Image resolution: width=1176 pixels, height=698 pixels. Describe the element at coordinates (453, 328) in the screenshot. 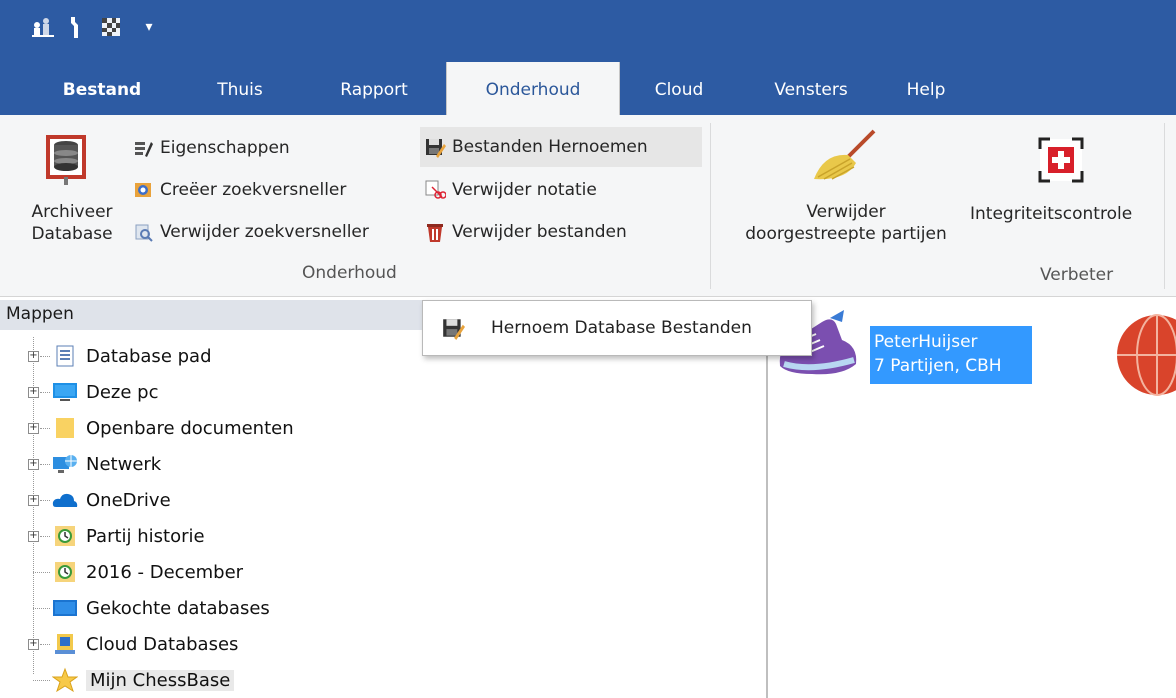

I see `rename-files-icon` at that location.